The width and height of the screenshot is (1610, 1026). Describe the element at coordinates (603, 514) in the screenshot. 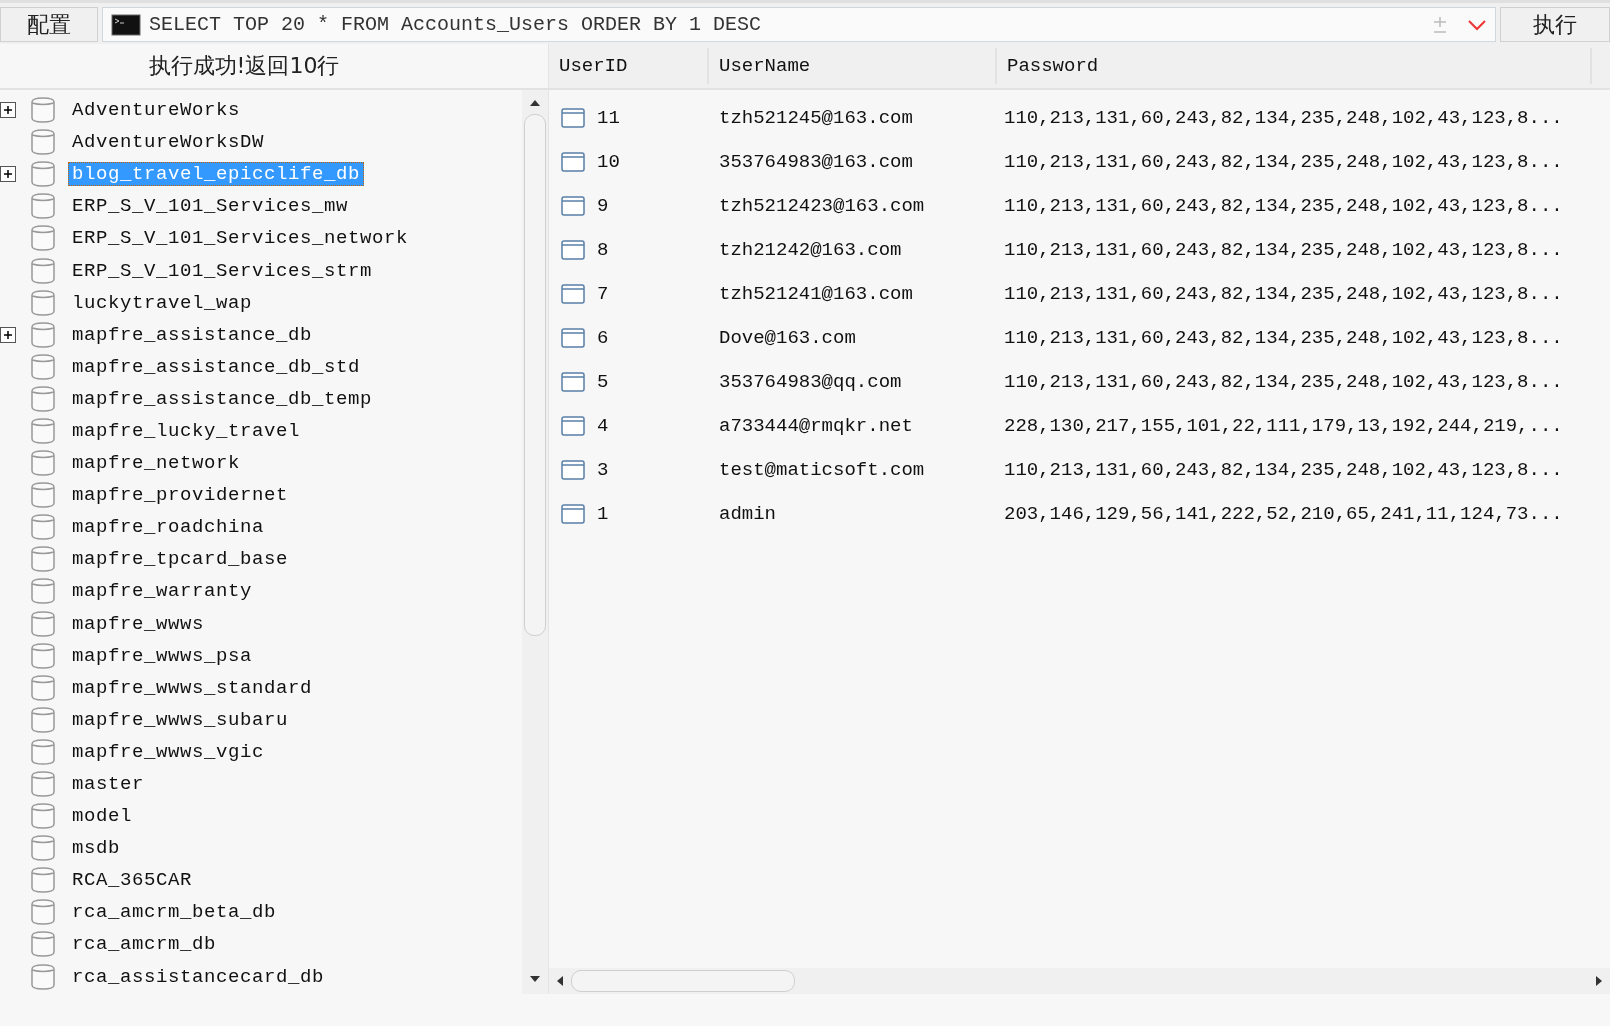

I see `table-cell: 1` at that location.